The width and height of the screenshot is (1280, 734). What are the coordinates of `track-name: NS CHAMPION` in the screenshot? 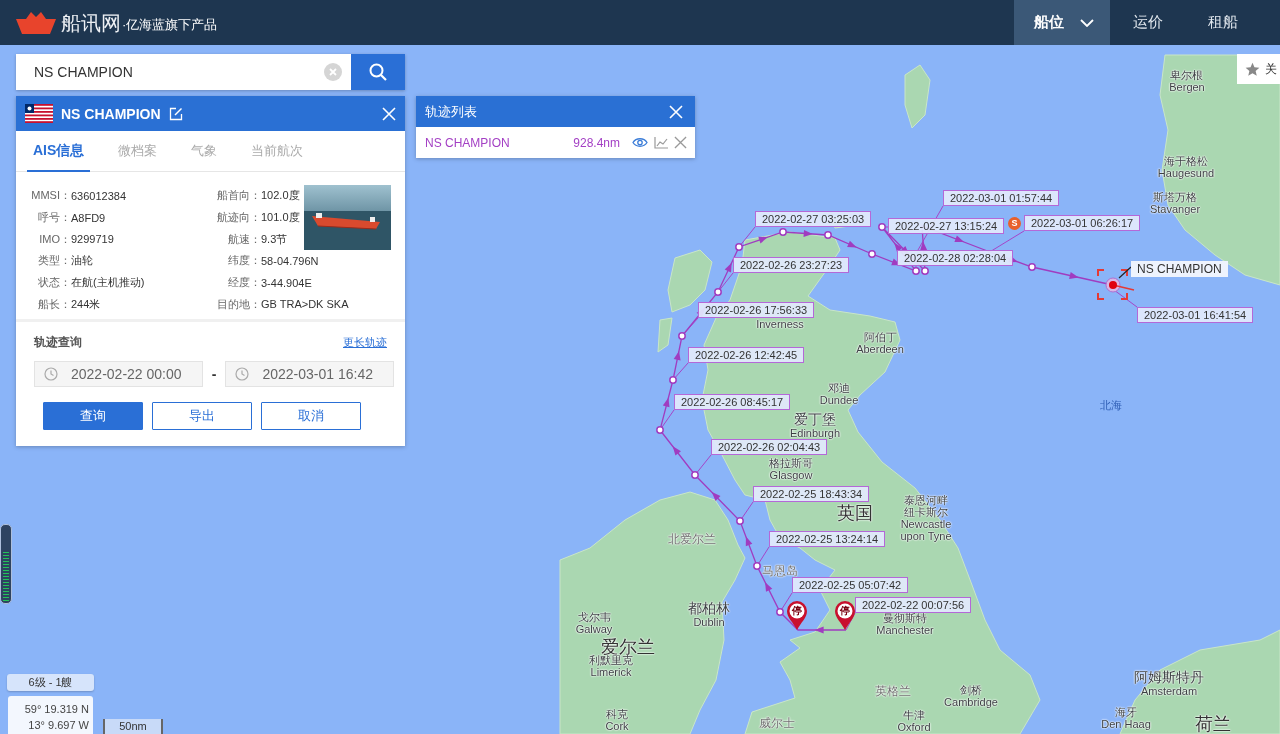 It's located at (467, 142).